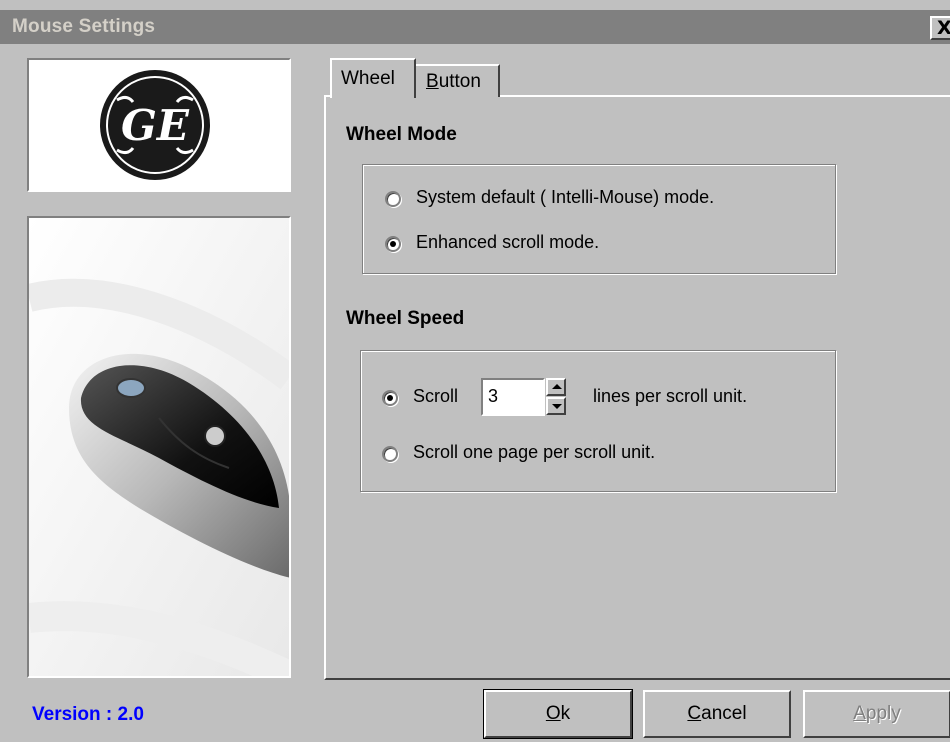 This screenshot has width=950, height=742. I want to click on wheel-mode-title: Wheel Mode, so click(401, 134).